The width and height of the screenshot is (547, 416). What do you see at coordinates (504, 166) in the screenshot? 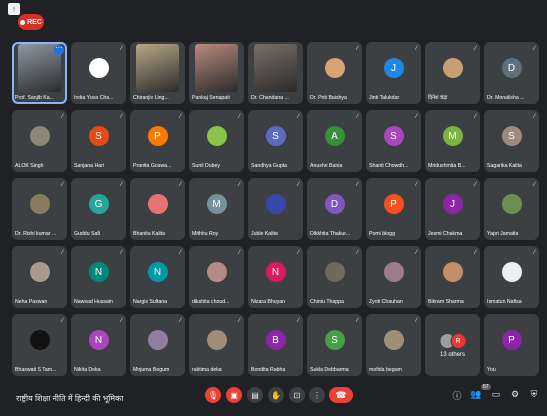
I see `participant-name: Sagarika Kalita` at bounding box center [504, 166].